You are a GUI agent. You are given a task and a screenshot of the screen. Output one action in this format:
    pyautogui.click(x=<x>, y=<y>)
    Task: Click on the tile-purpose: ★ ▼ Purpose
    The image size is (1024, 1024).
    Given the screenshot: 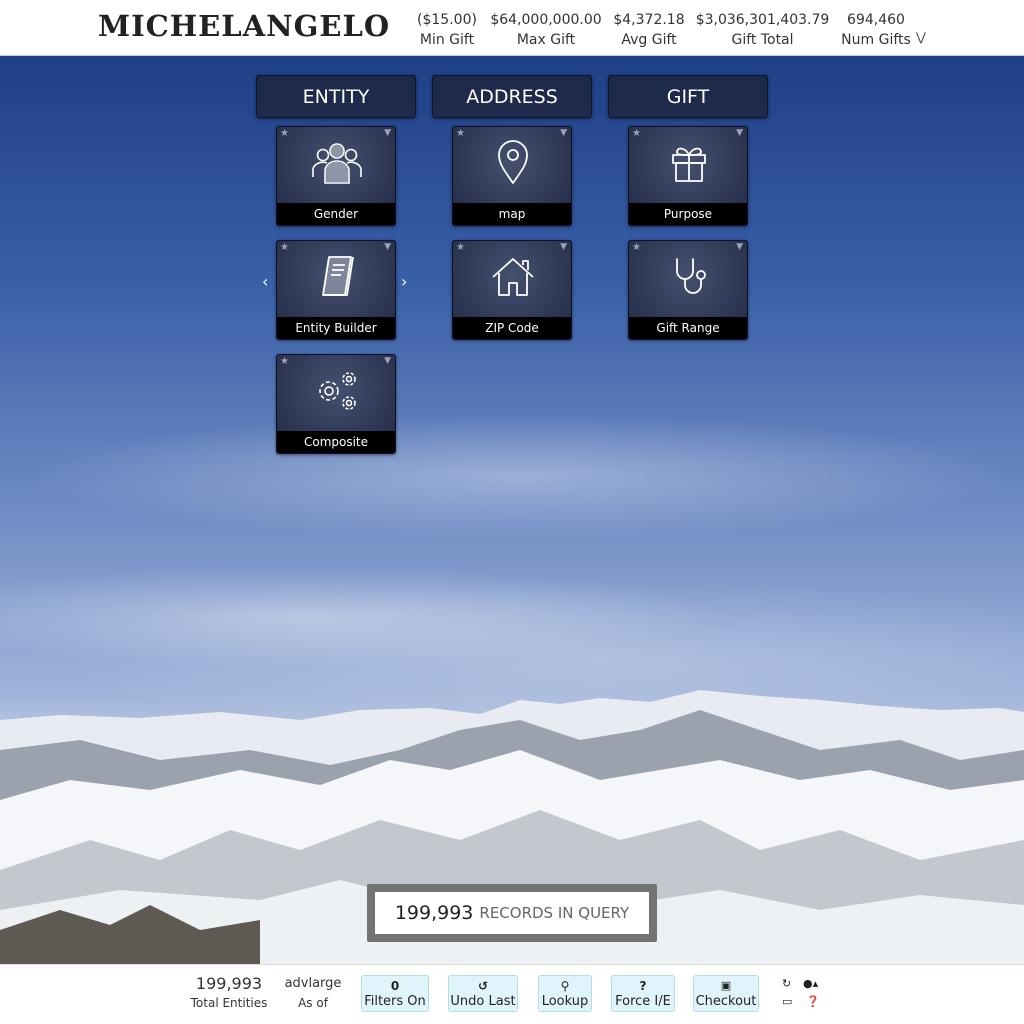 What is the action you would take?
    pyautogui.click(x=688, y=176)
    